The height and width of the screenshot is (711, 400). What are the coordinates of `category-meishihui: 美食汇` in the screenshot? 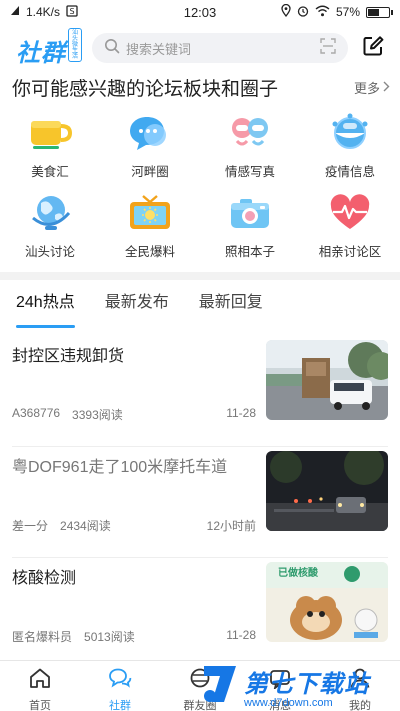 It's located at (50, 147).